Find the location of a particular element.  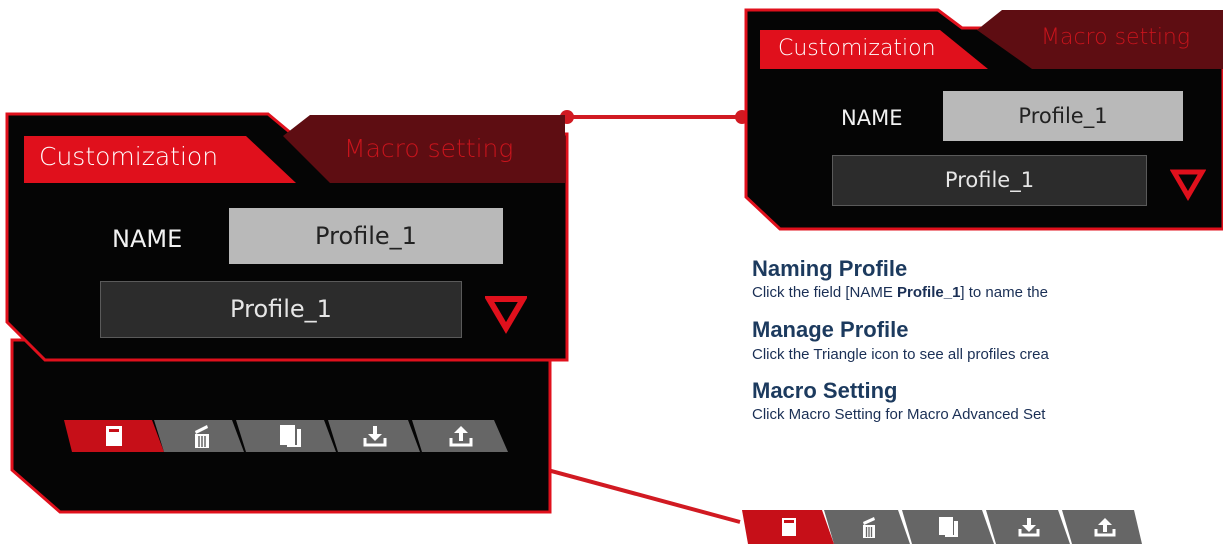

zoom-new-profile-button is located at coordinates (789, 527).